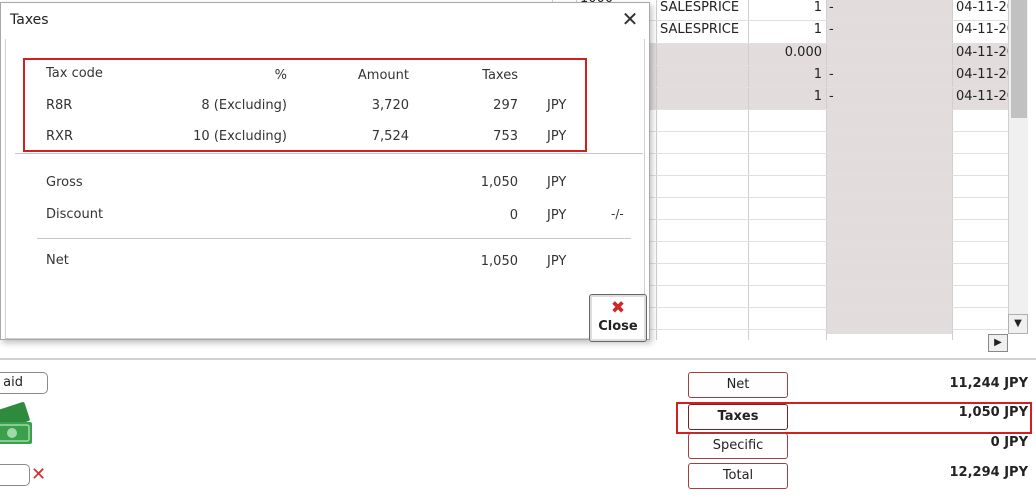 The height and width of the screenshot is (502, 1036). I want to click on discount-currency: JPY, so click(557, 215).